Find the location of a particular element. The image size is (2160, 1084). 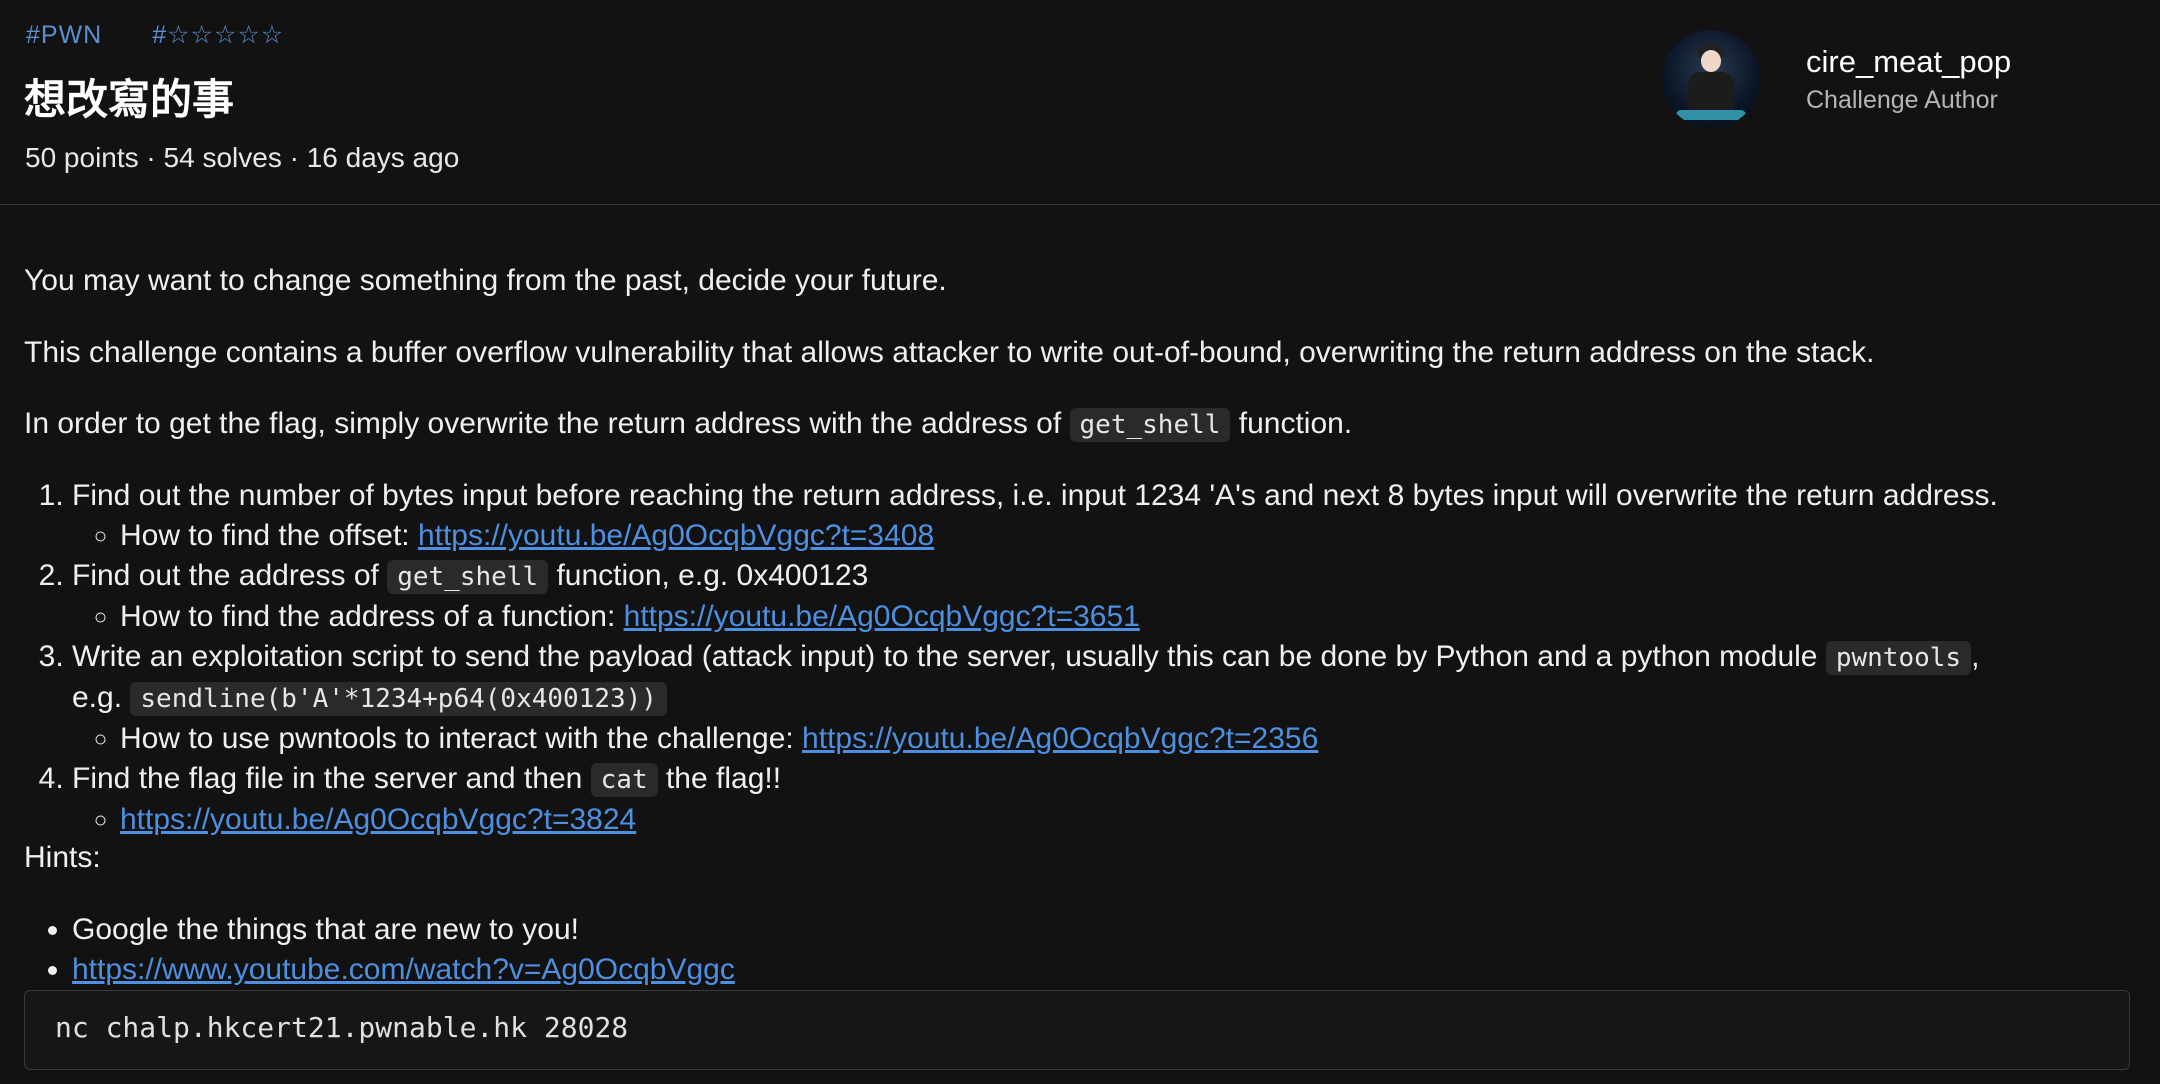

hint-item: Google the things that are new to you! is located at coordinates (403, 930).